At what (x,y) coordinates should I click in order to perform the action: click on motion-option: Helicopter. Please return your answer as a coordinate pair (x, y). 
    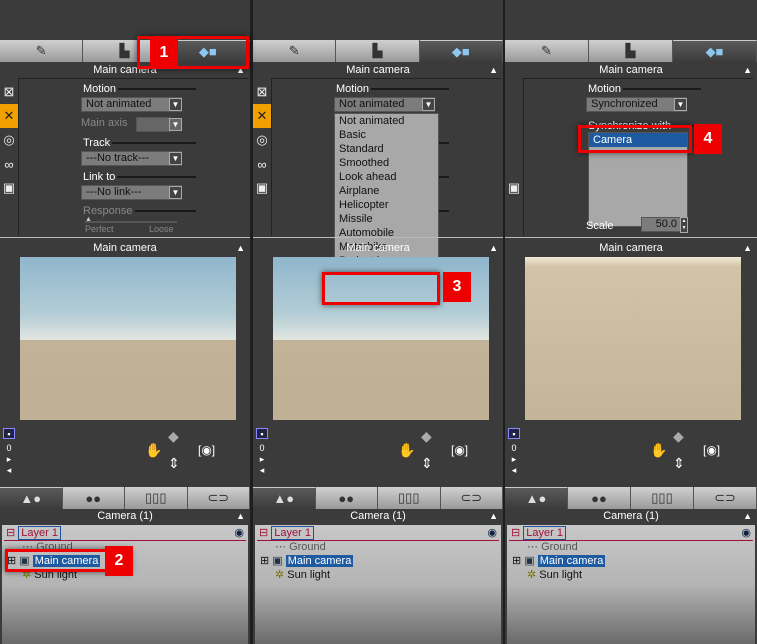
    Looking at the image, I should click on (386, 205).